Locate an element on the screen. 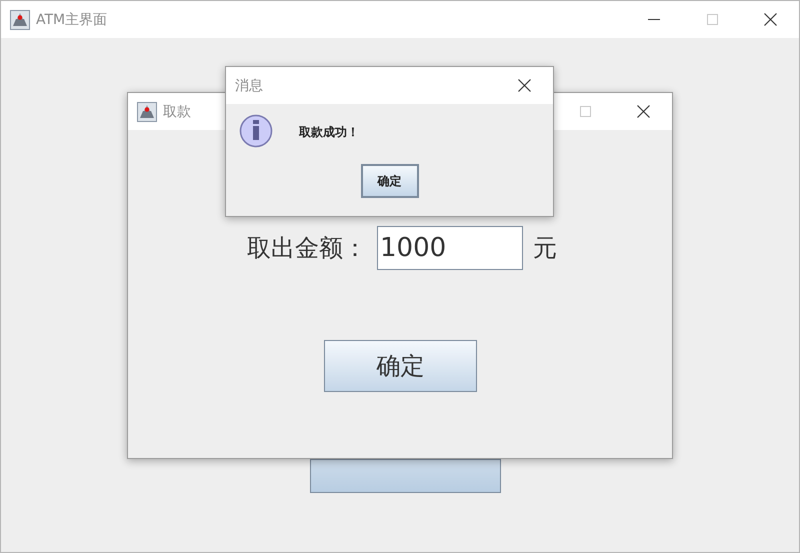 The image size is (800, 553). window-title: ATM主界面 is located at coordinates (72, 19).